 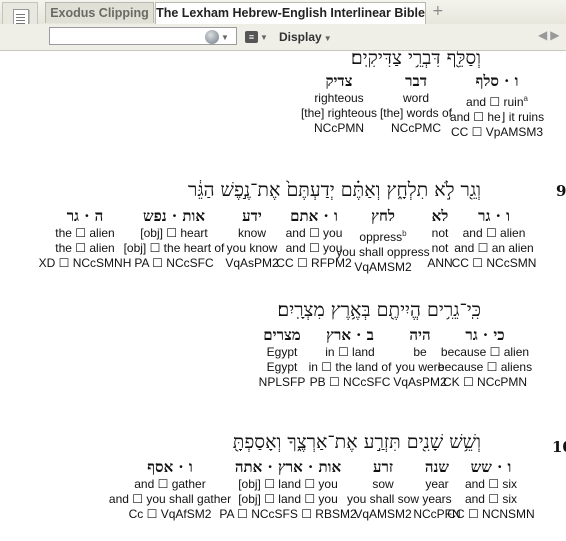 I want to click on toolbar: ▼ ≡ ▼ Display ▼ ◀▶, so click(x=303, y=37).